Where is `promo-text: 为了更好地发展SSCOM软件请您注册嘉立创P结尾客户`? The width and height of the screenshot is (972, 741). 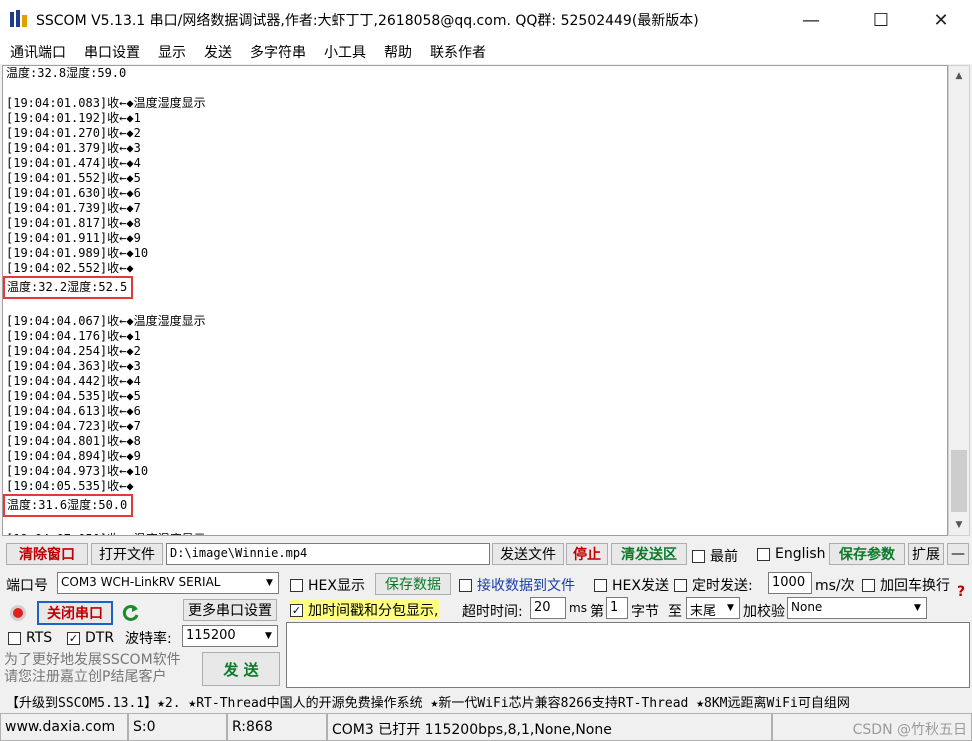 promo-text: 为了更好地发展SSCOM软件请您注册嘉立创P结尾客户 is located at coordinates (92, 668).